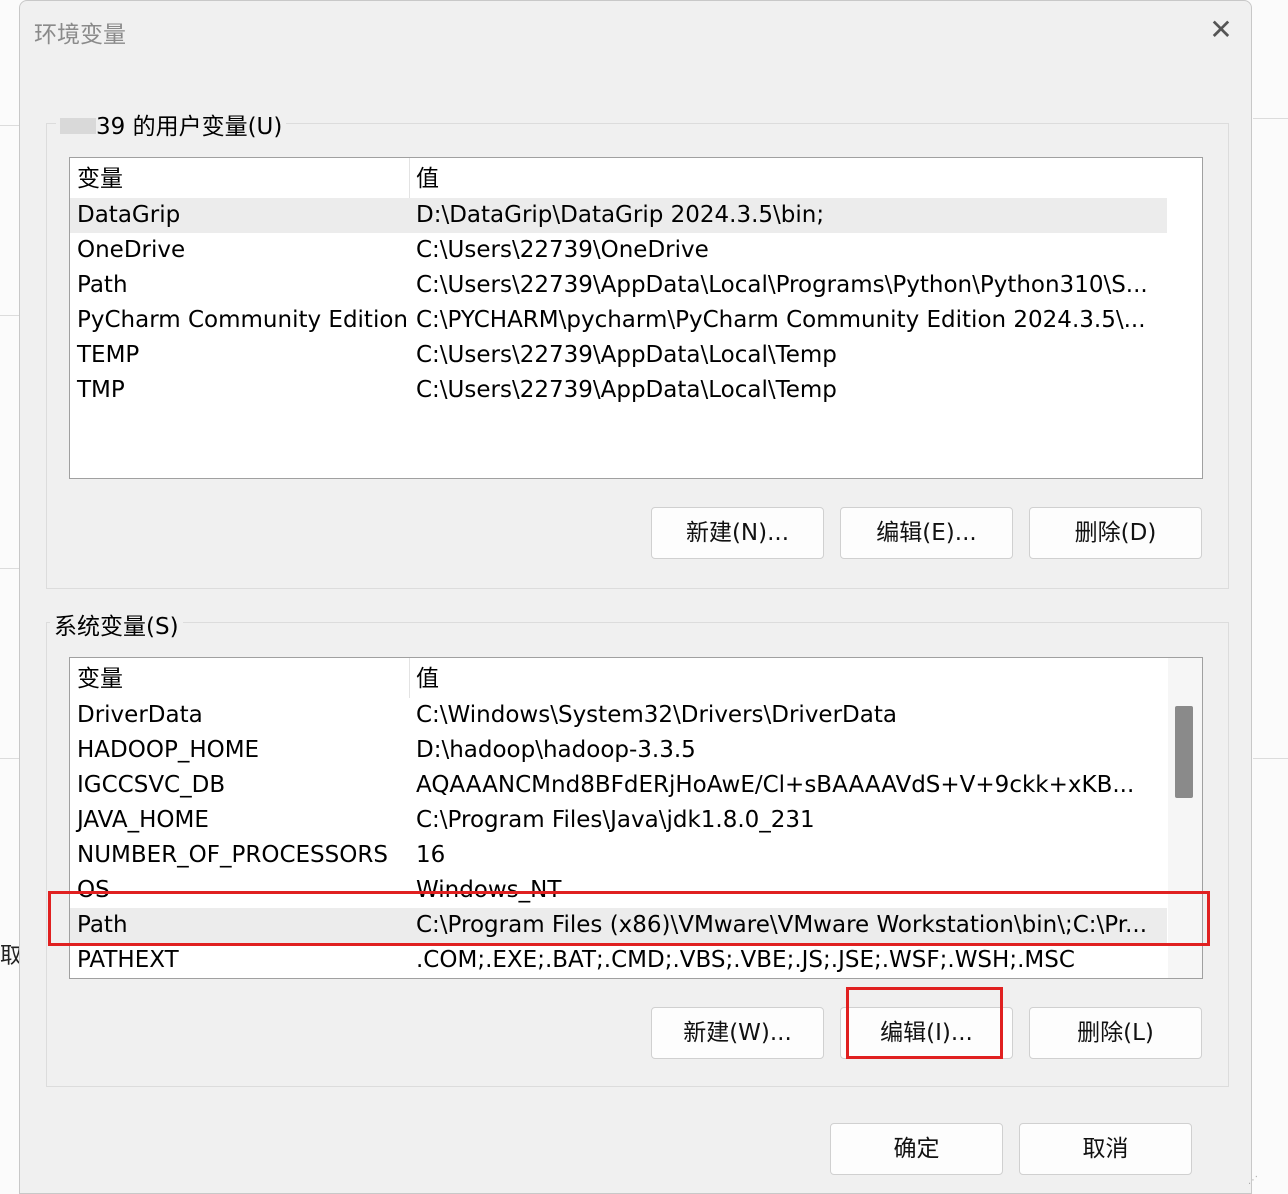  I want to click on user-variables-label-text: 39 的用户变量(U), so click(189, 127).